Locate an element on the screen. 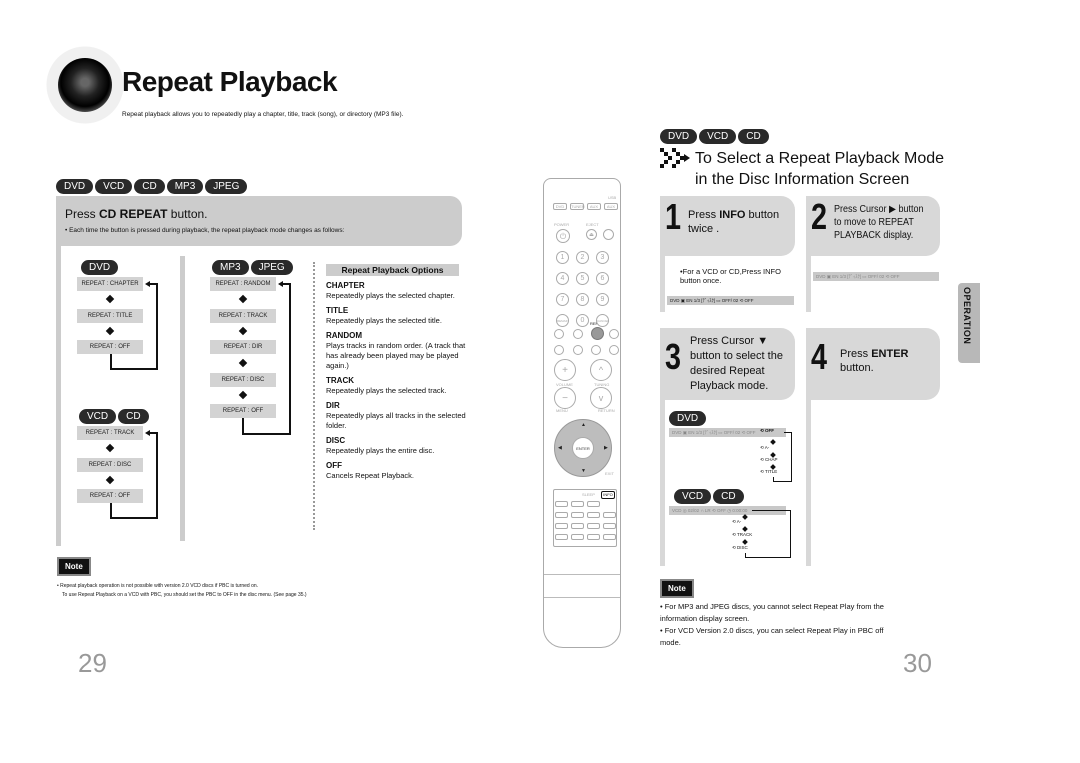  repeat-button-highlight is located at coordinates (597, 333).